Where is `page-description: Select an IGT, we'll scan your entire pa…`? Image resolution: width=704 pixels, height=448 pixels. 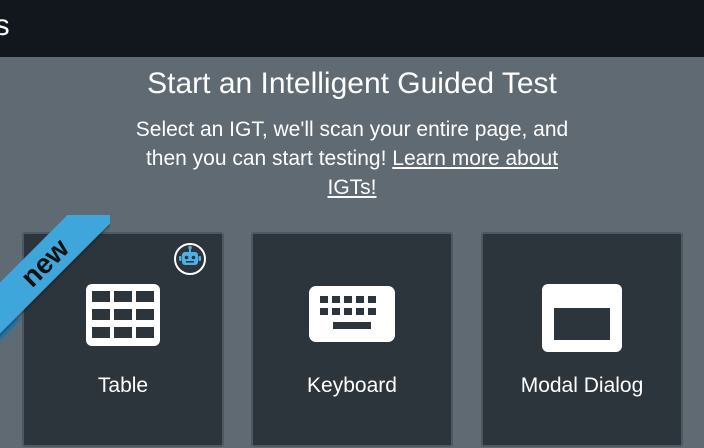 page-description: Select an IGT, we'll scan your entire pa… is located at coordinates (352, 158).